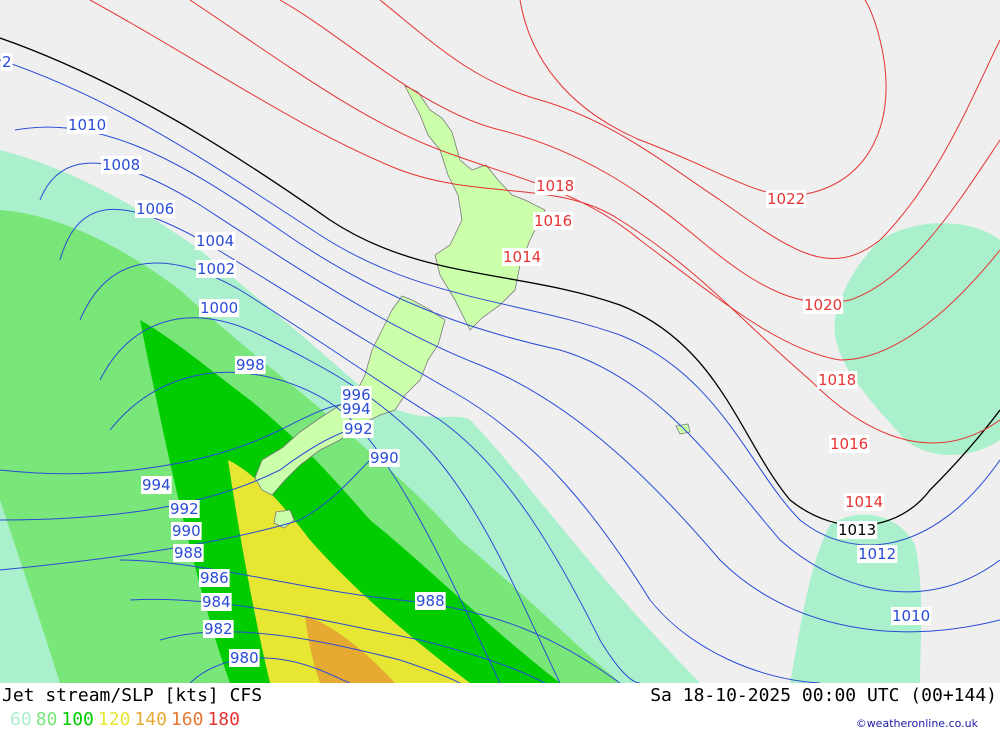  I want to click on isobar-label: 998, so click(250, 365).